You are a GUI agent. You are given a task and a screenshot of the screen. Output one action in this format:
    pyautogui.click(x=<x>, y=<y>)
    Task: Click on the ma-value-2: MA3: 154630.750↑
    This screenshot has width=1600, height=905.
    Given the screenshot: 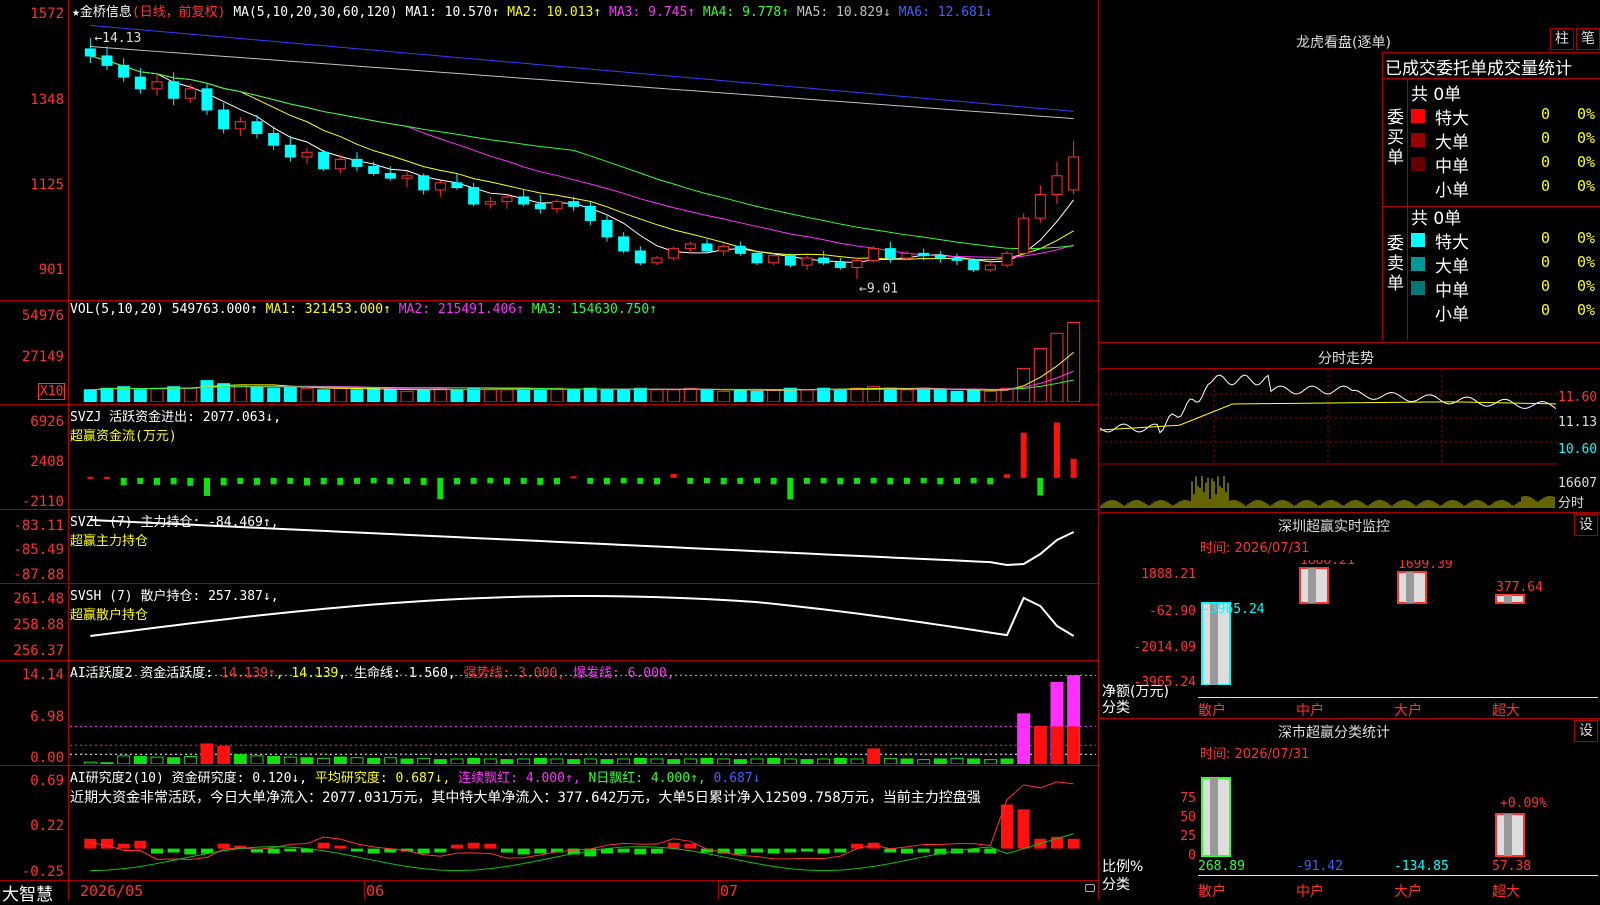 What is the action you would take?
    pyautogui.click(x=590, y=309)
    